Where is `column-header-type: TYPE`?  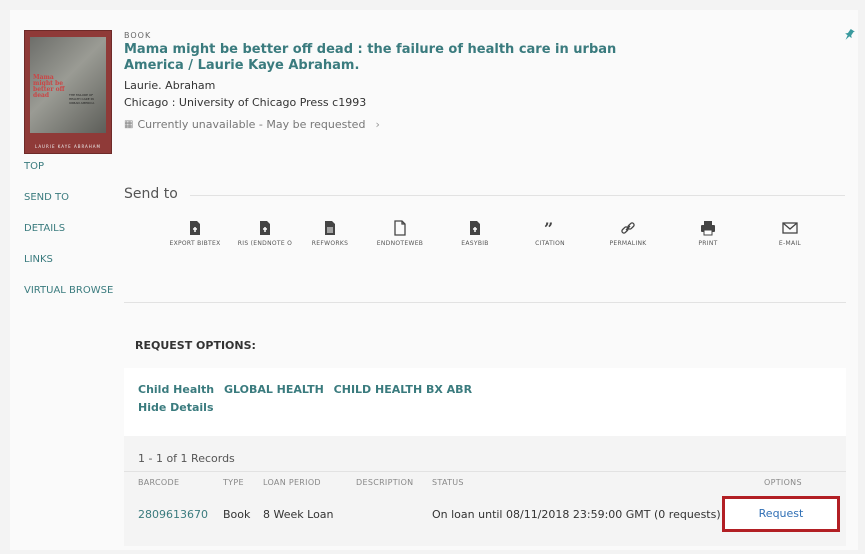 column-header-type: TYPE is located at coordinates (233, 482).